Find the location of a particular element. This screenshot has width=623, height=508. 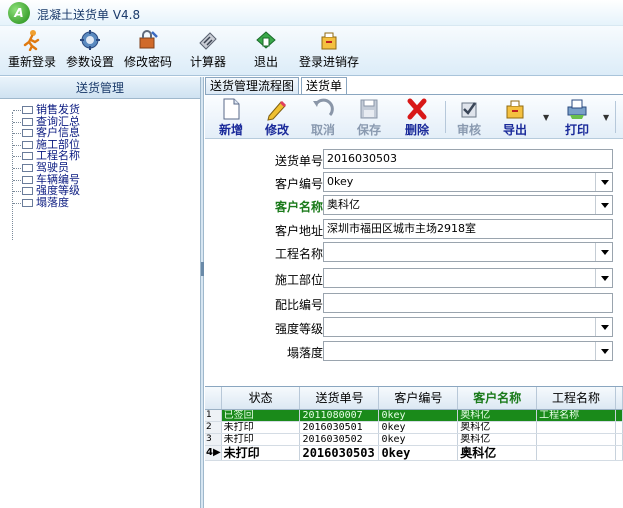

nav-item-slump: 塌落度 is located at coordinates (44, 202).